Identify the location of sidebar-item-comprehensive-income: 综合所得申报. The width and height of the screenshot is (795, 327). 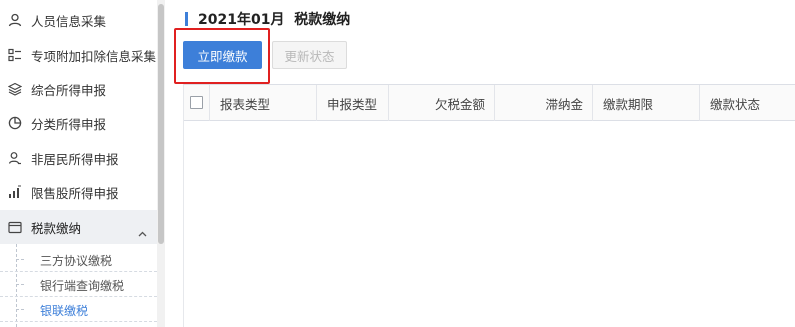
(78, 89).